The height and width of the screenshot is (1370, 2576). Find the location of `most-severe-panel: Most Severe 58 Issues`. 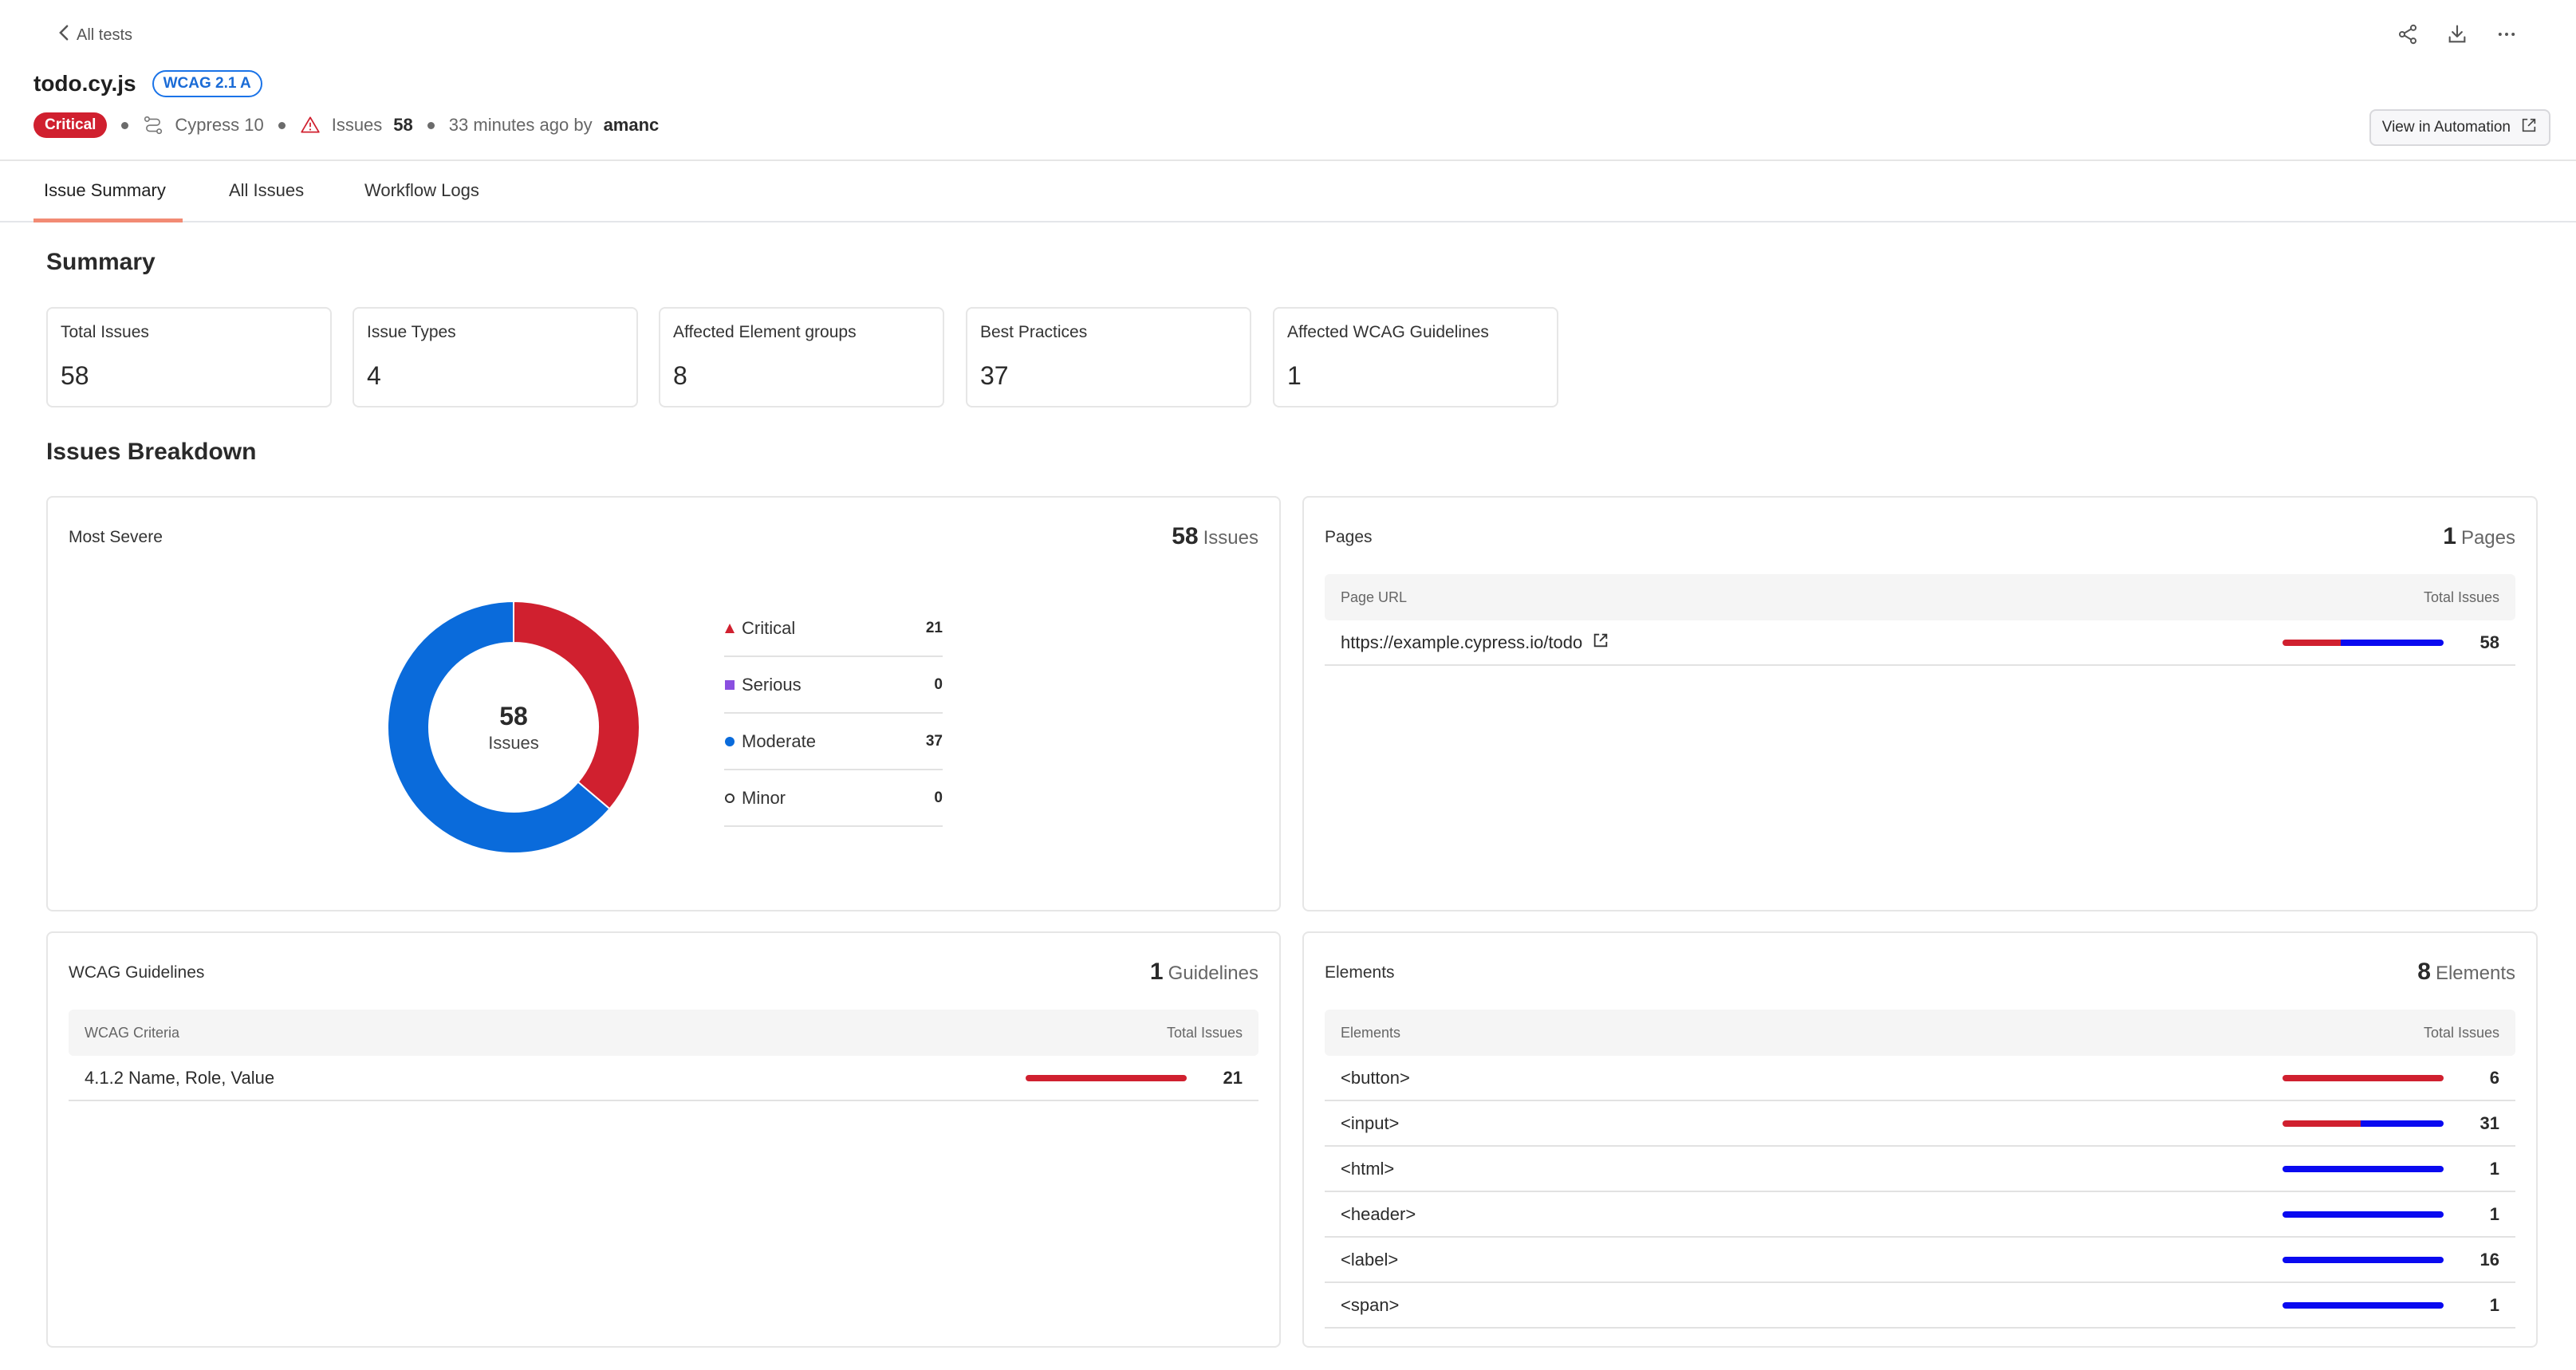

most-severe-panel: Most Severe 58 Issues is located at coordinates (663, 704).